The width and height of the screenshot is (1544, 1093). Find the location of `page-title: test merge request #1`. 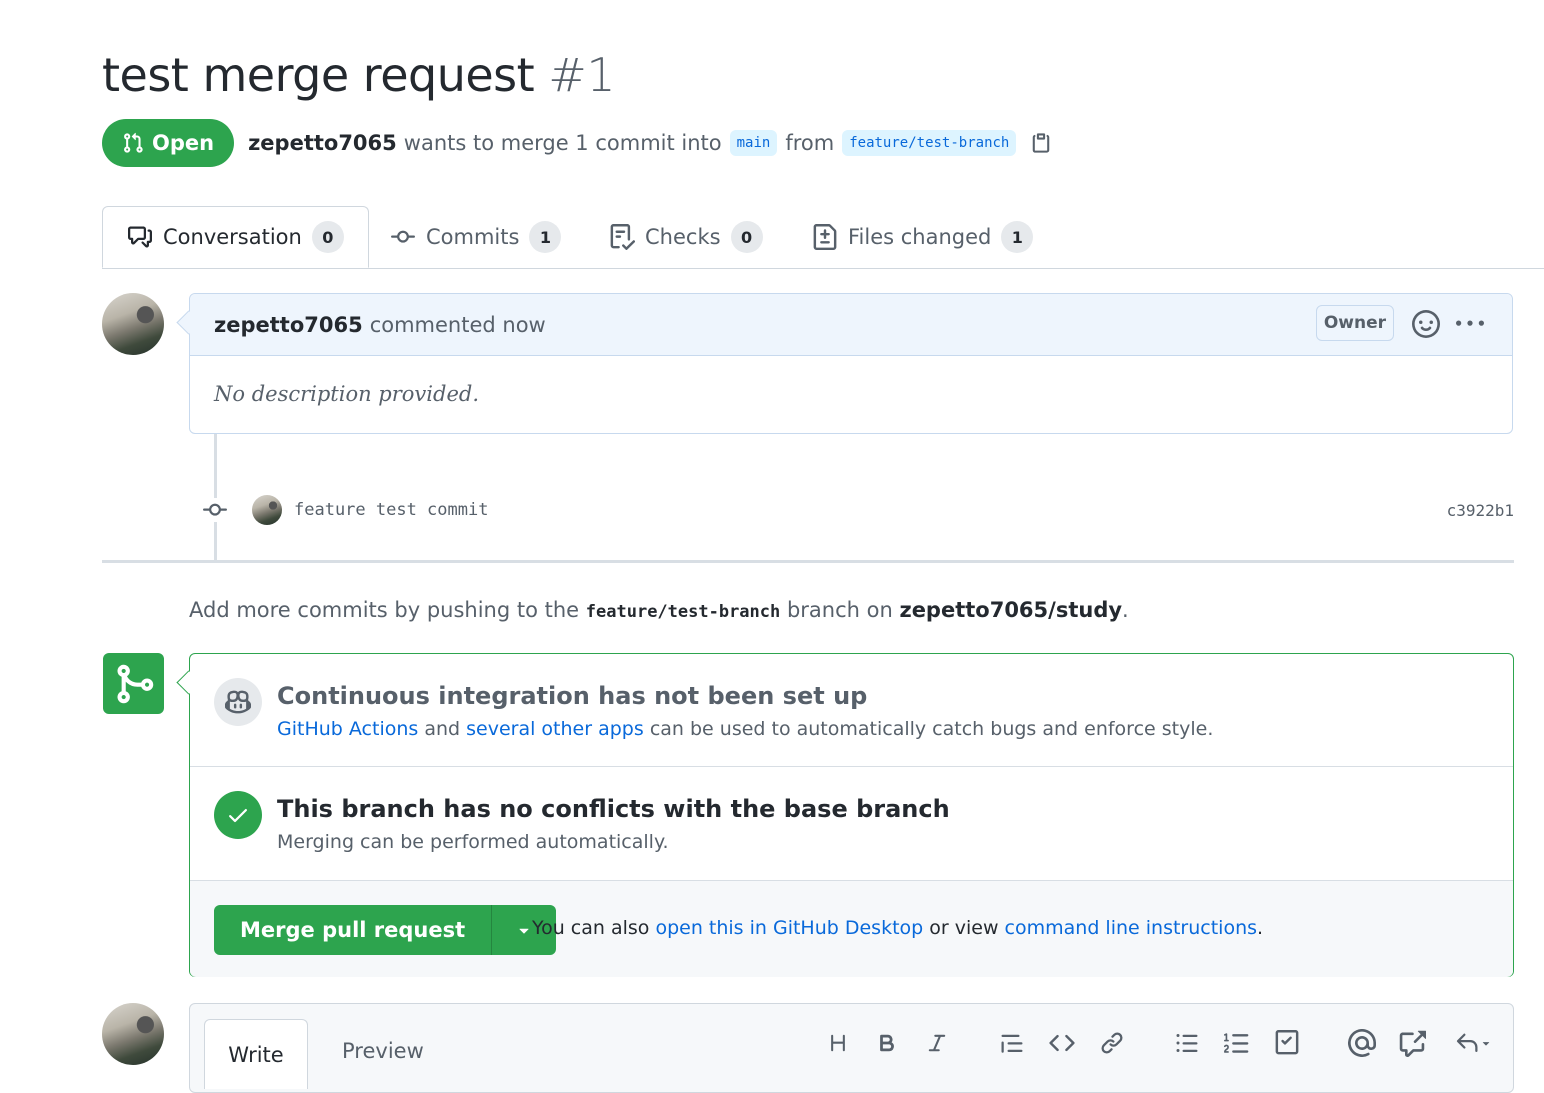

page-title: test merge request #1 is located at coordinates (359, 75).